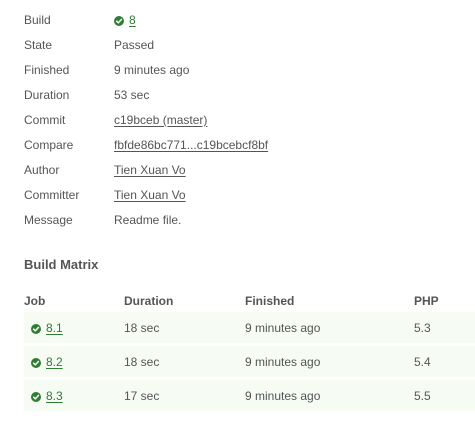 The image size is (475, 431). I want to click on job-cell: 8.2, so click(74, 362).